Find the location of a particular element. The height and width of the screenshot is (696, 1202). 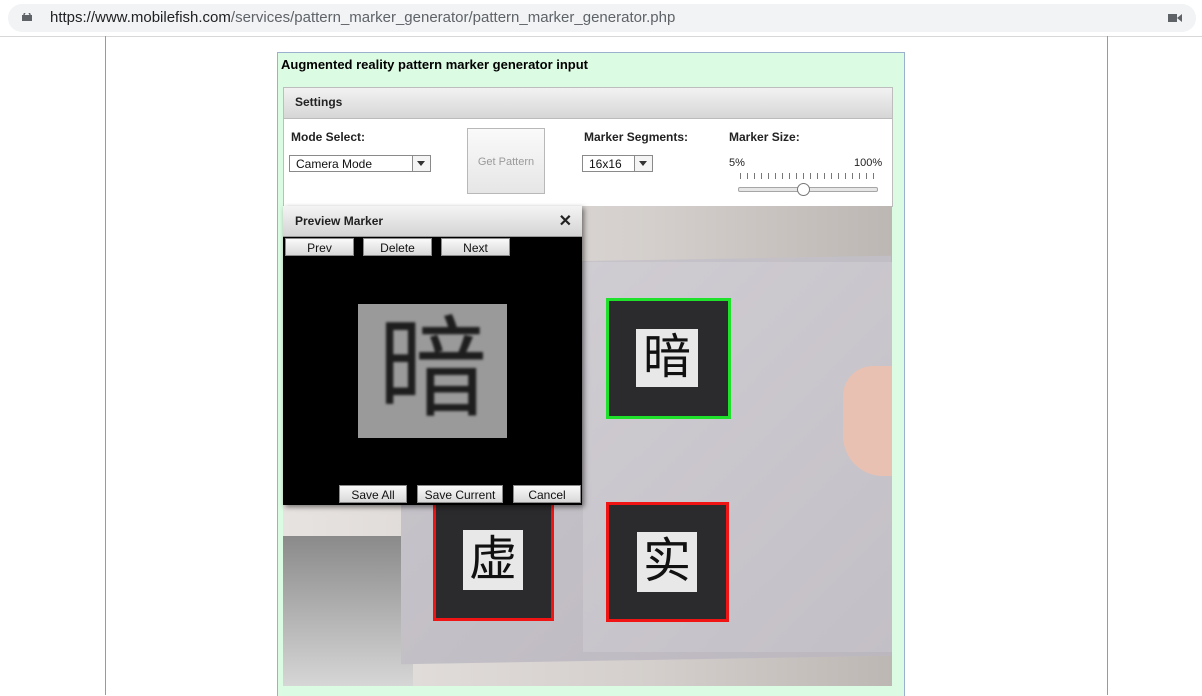

close-icon: ✕ is located at coordinates (565, 221).